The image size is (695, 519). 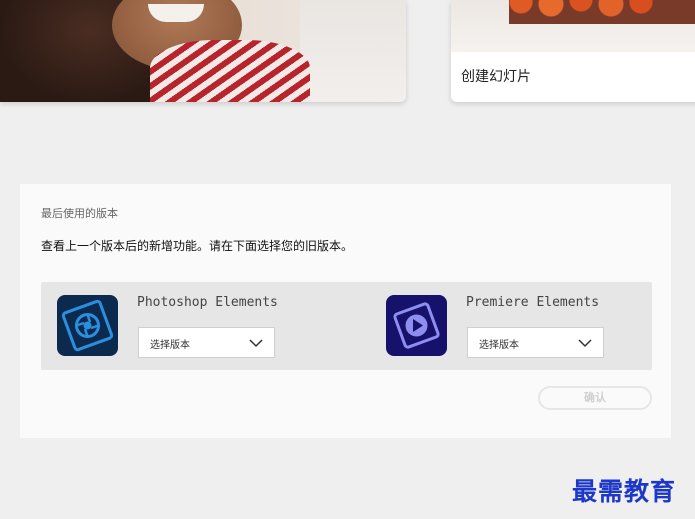 I want to click on premiere-elements-icon, so click(x=416, y=325).